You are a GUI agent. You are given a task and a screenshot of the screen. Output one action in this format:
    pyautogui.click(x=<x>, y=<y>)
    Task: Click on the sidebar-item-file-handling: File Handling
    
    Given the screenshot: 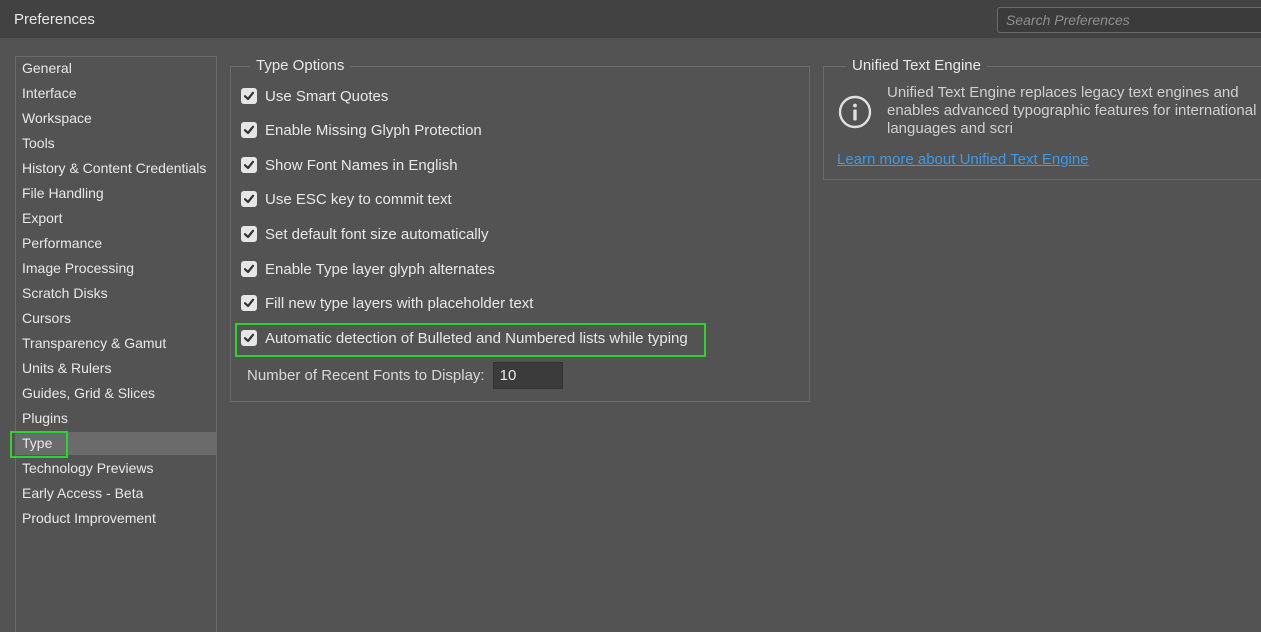 What is the action you would take?
    pyautogui.click(x=116, y=193)
    